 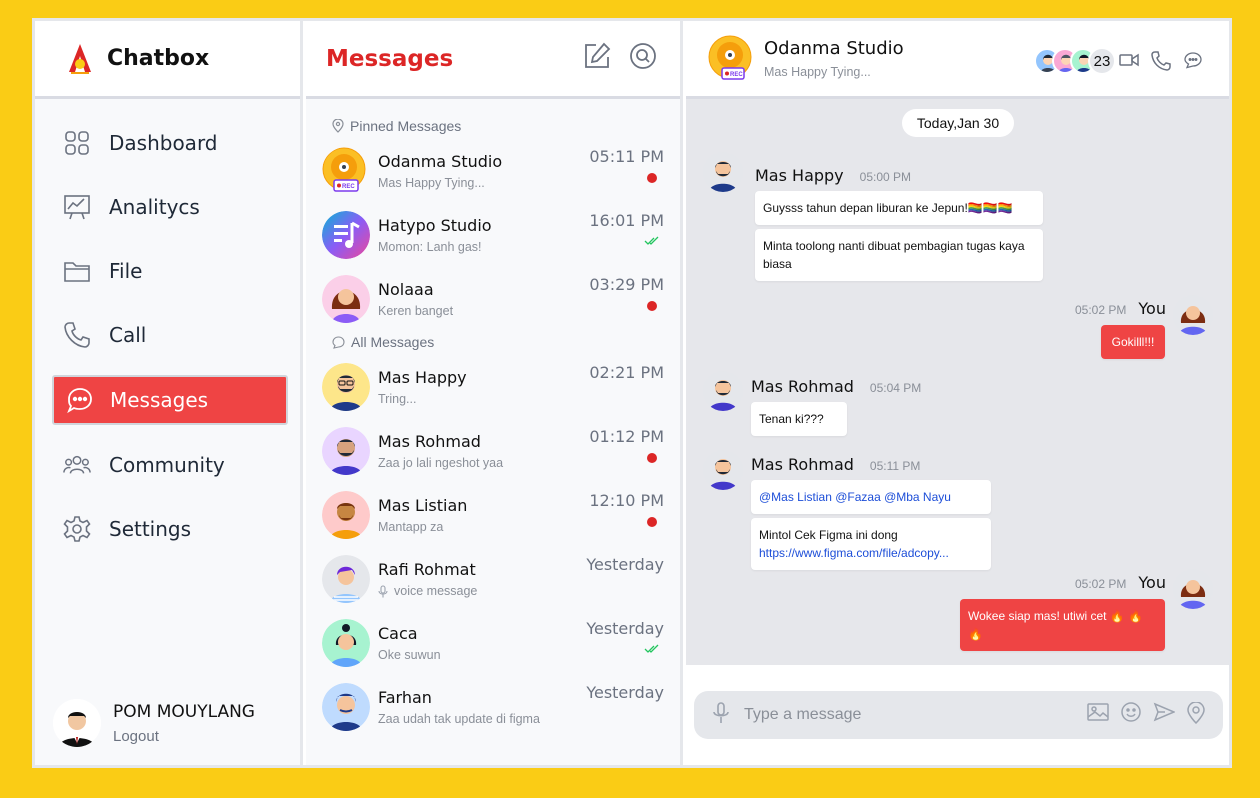 I want to click on sidebar-item-call: Call, so click(x=167, y=335).